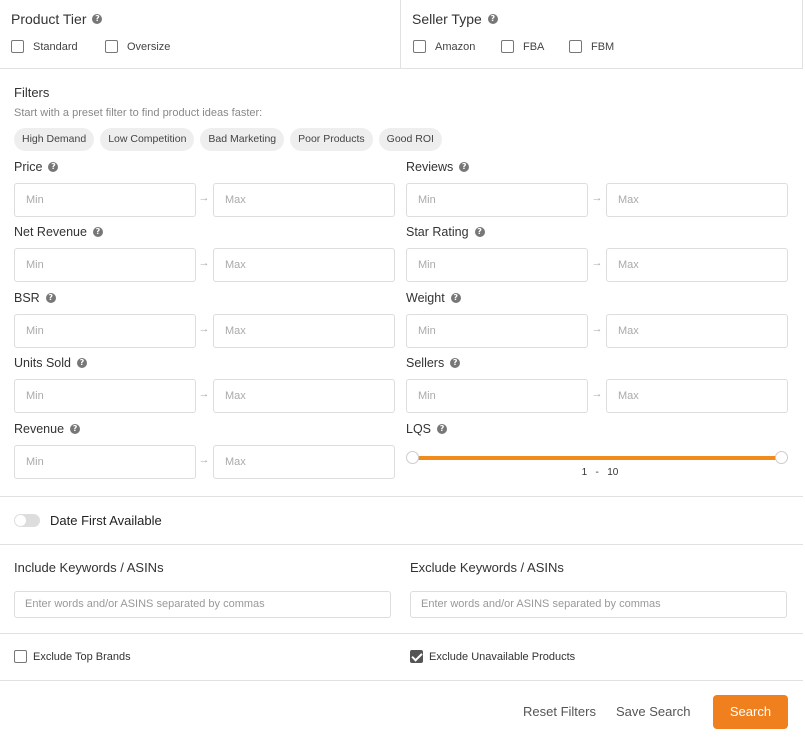 This screenshot has height=737, width=805. I want to click on search-button: Search, so click(750, 712).